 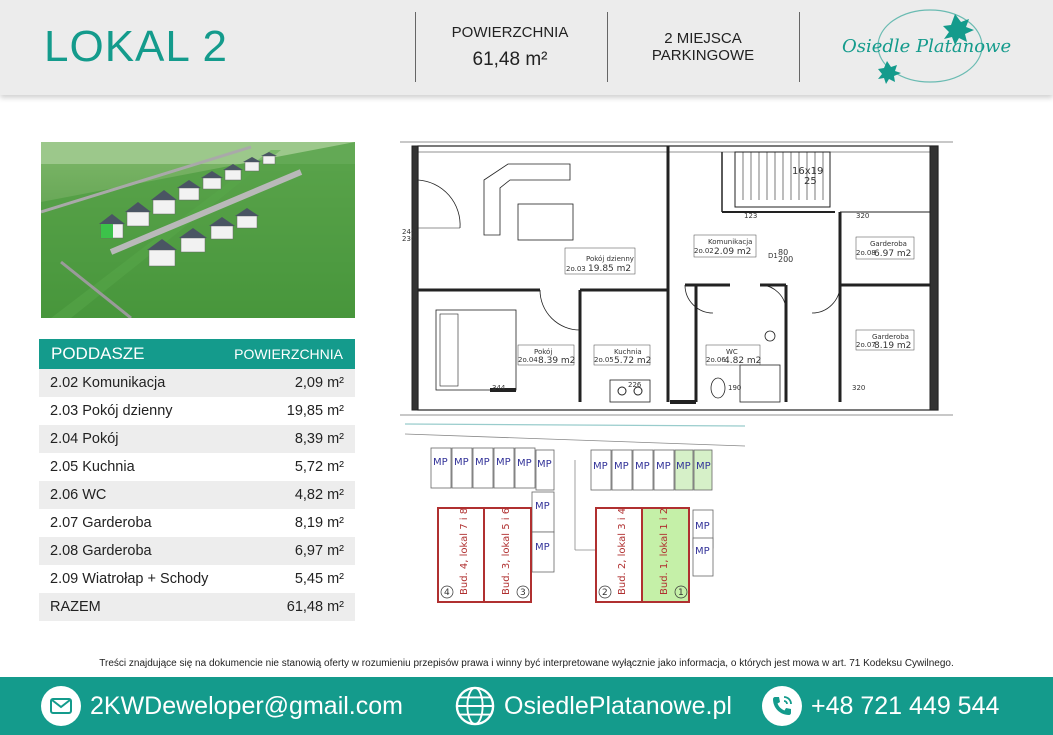 I want to click on svg-text: Bud. 4, lokal 7 i 8, so click(x=464, y=551).